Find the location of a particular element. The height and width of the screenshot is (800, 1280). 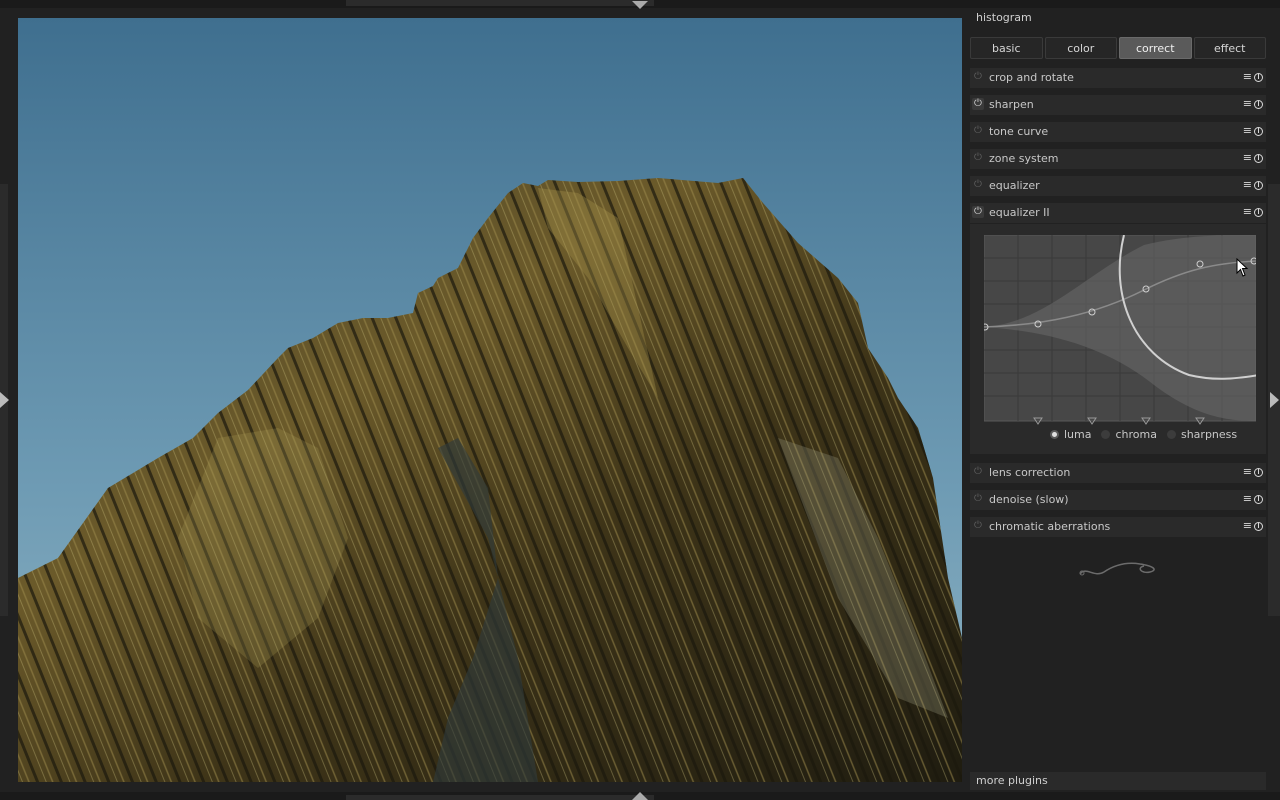

module-group-tabs: basic color correct effect is located at coordinates (1118, 48).